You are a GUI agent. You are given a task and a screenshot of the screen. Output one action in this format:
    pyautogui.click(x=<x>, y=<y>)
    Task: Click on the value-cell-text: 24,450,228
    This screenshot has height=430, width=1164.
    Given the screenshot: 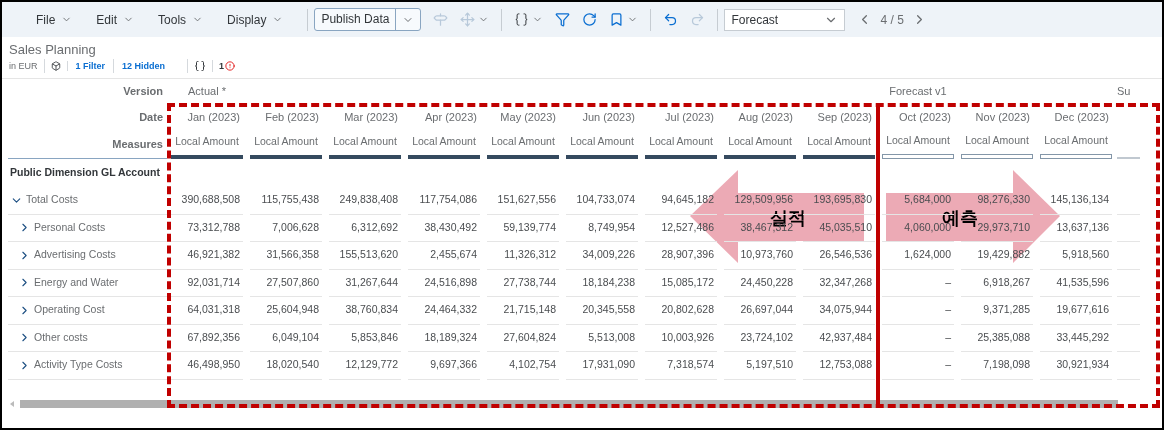 What is the action you would take?
    pyautogui.click(x=766, y=282)
    